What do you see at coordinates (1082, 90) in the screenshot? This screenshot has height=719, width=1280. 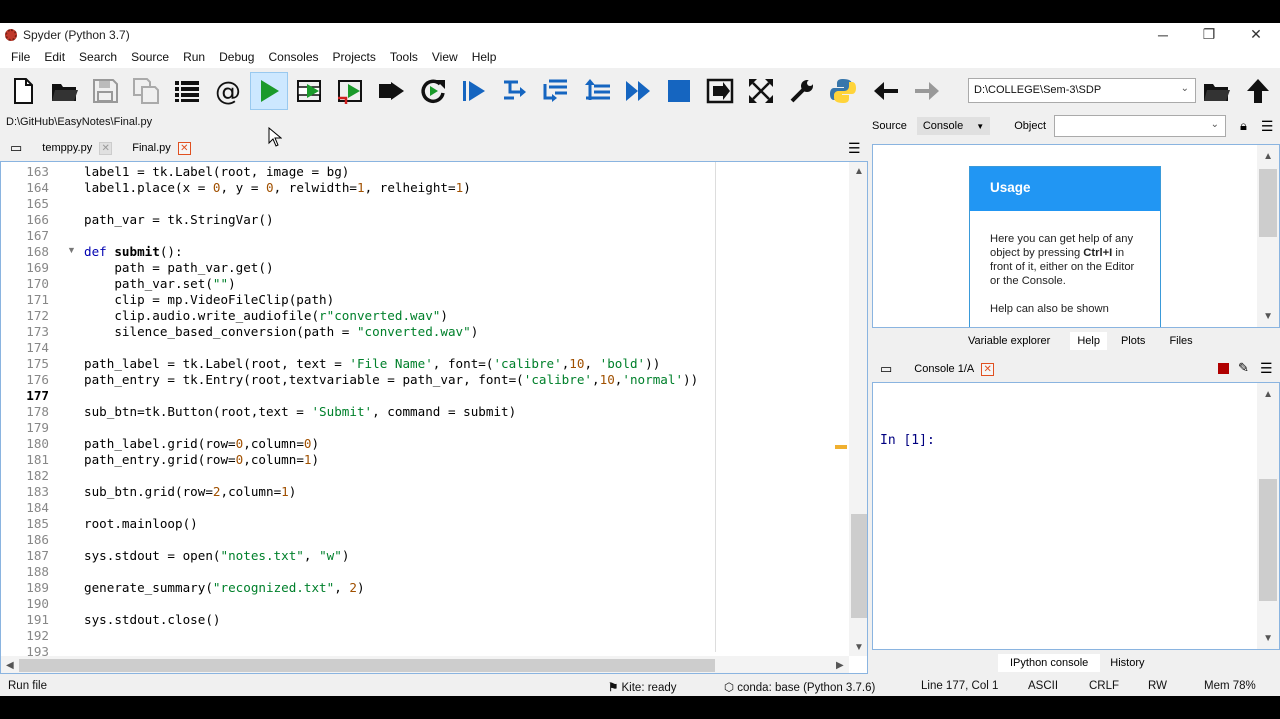 I see `working-directory-combo: D:\COLLEGE\Sem-3\SDP ⌄` at bounding box center [1082, 90].